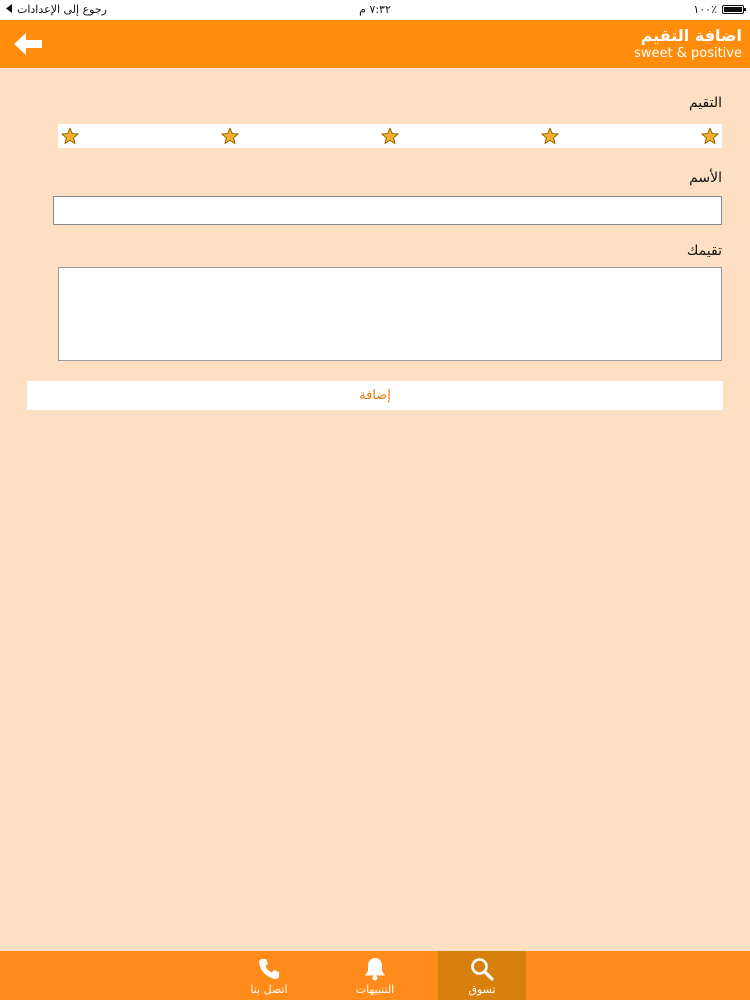 Image resolution: width=750 pixels, height=1000 pixels. I want to click on back-button, so click(28, 44).